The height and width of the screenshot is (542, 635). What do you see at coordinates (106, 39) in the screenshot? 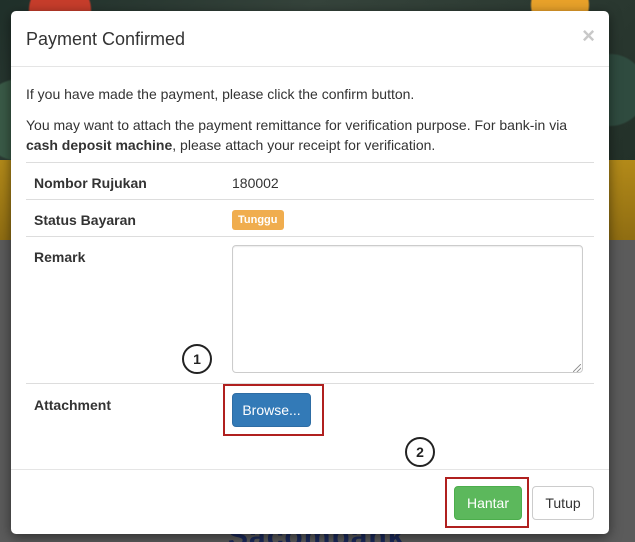
I see `modal-title: Payment Confirmed` at bounding box center [106, 39].